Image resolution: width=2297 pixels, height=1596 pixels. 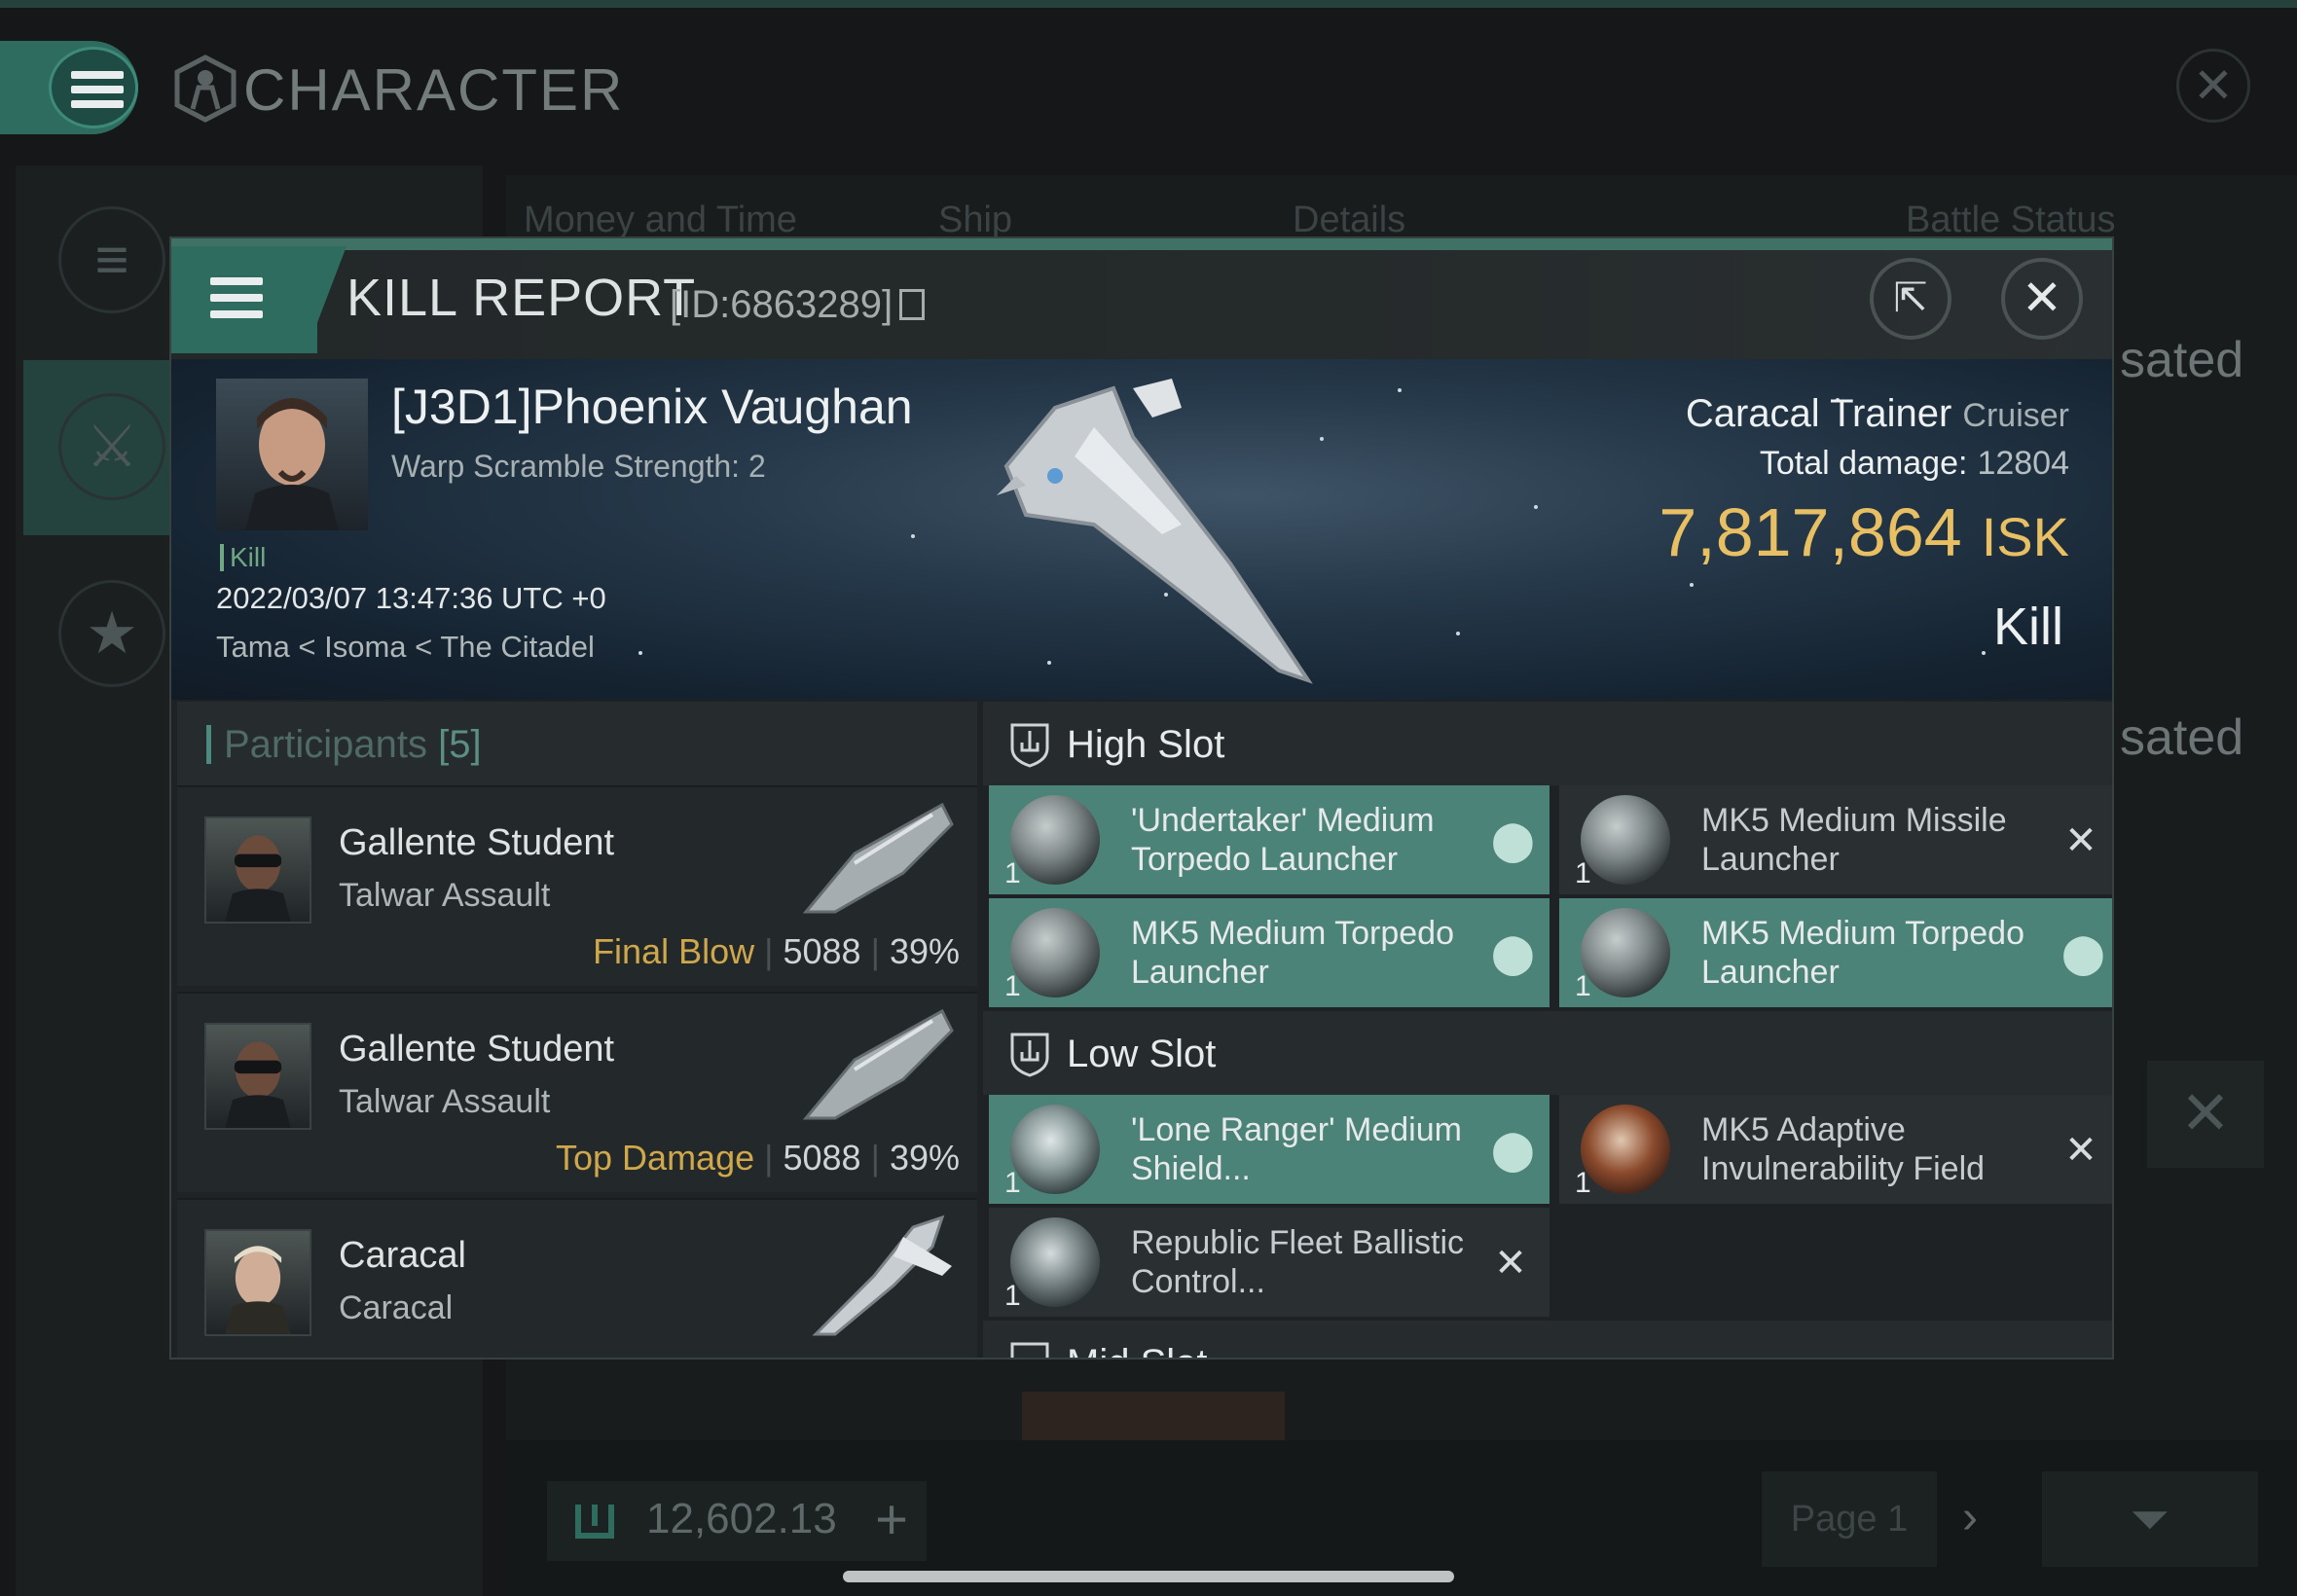 I want to click on mid-slot-icon, so click(x=1029, y=1350).